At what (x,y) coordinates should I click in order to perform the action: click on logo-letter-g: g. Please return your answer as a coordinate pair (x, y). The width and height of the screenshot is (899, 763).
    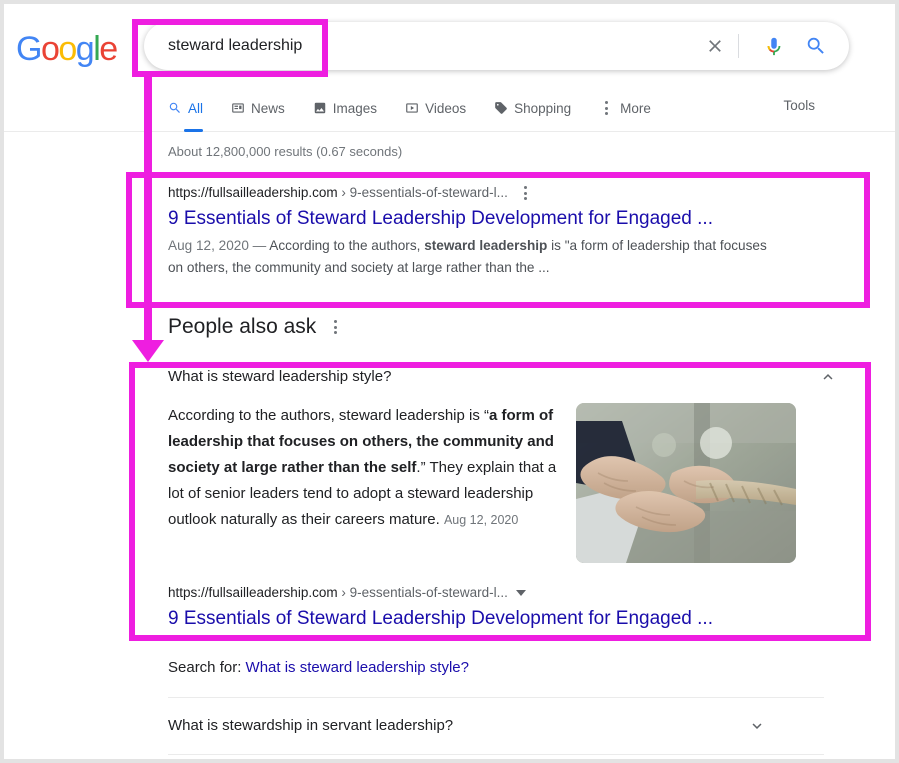
    Looking at the image, I should click on (85, 49).